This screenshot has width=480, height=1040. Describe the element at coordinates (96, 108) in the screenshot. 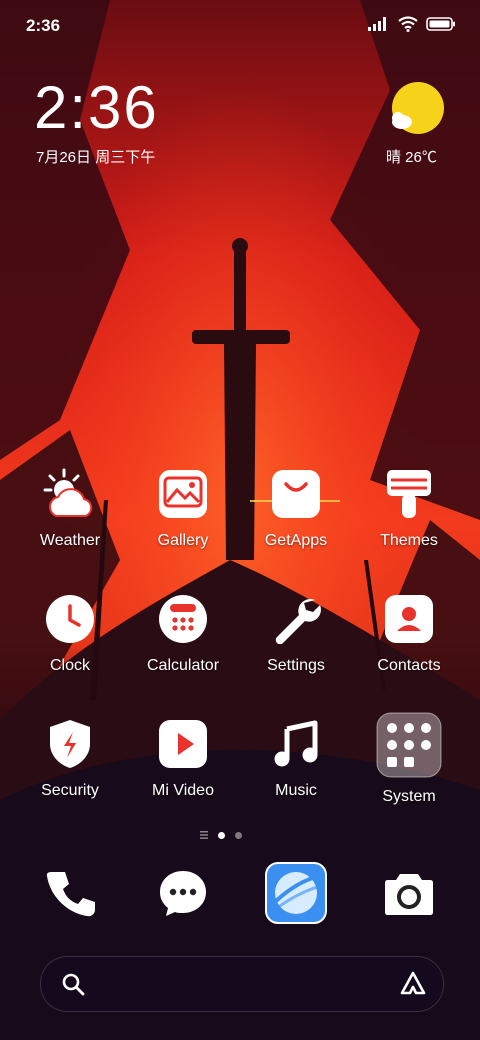

I see `clock-widget-time: 2:36` at that location.